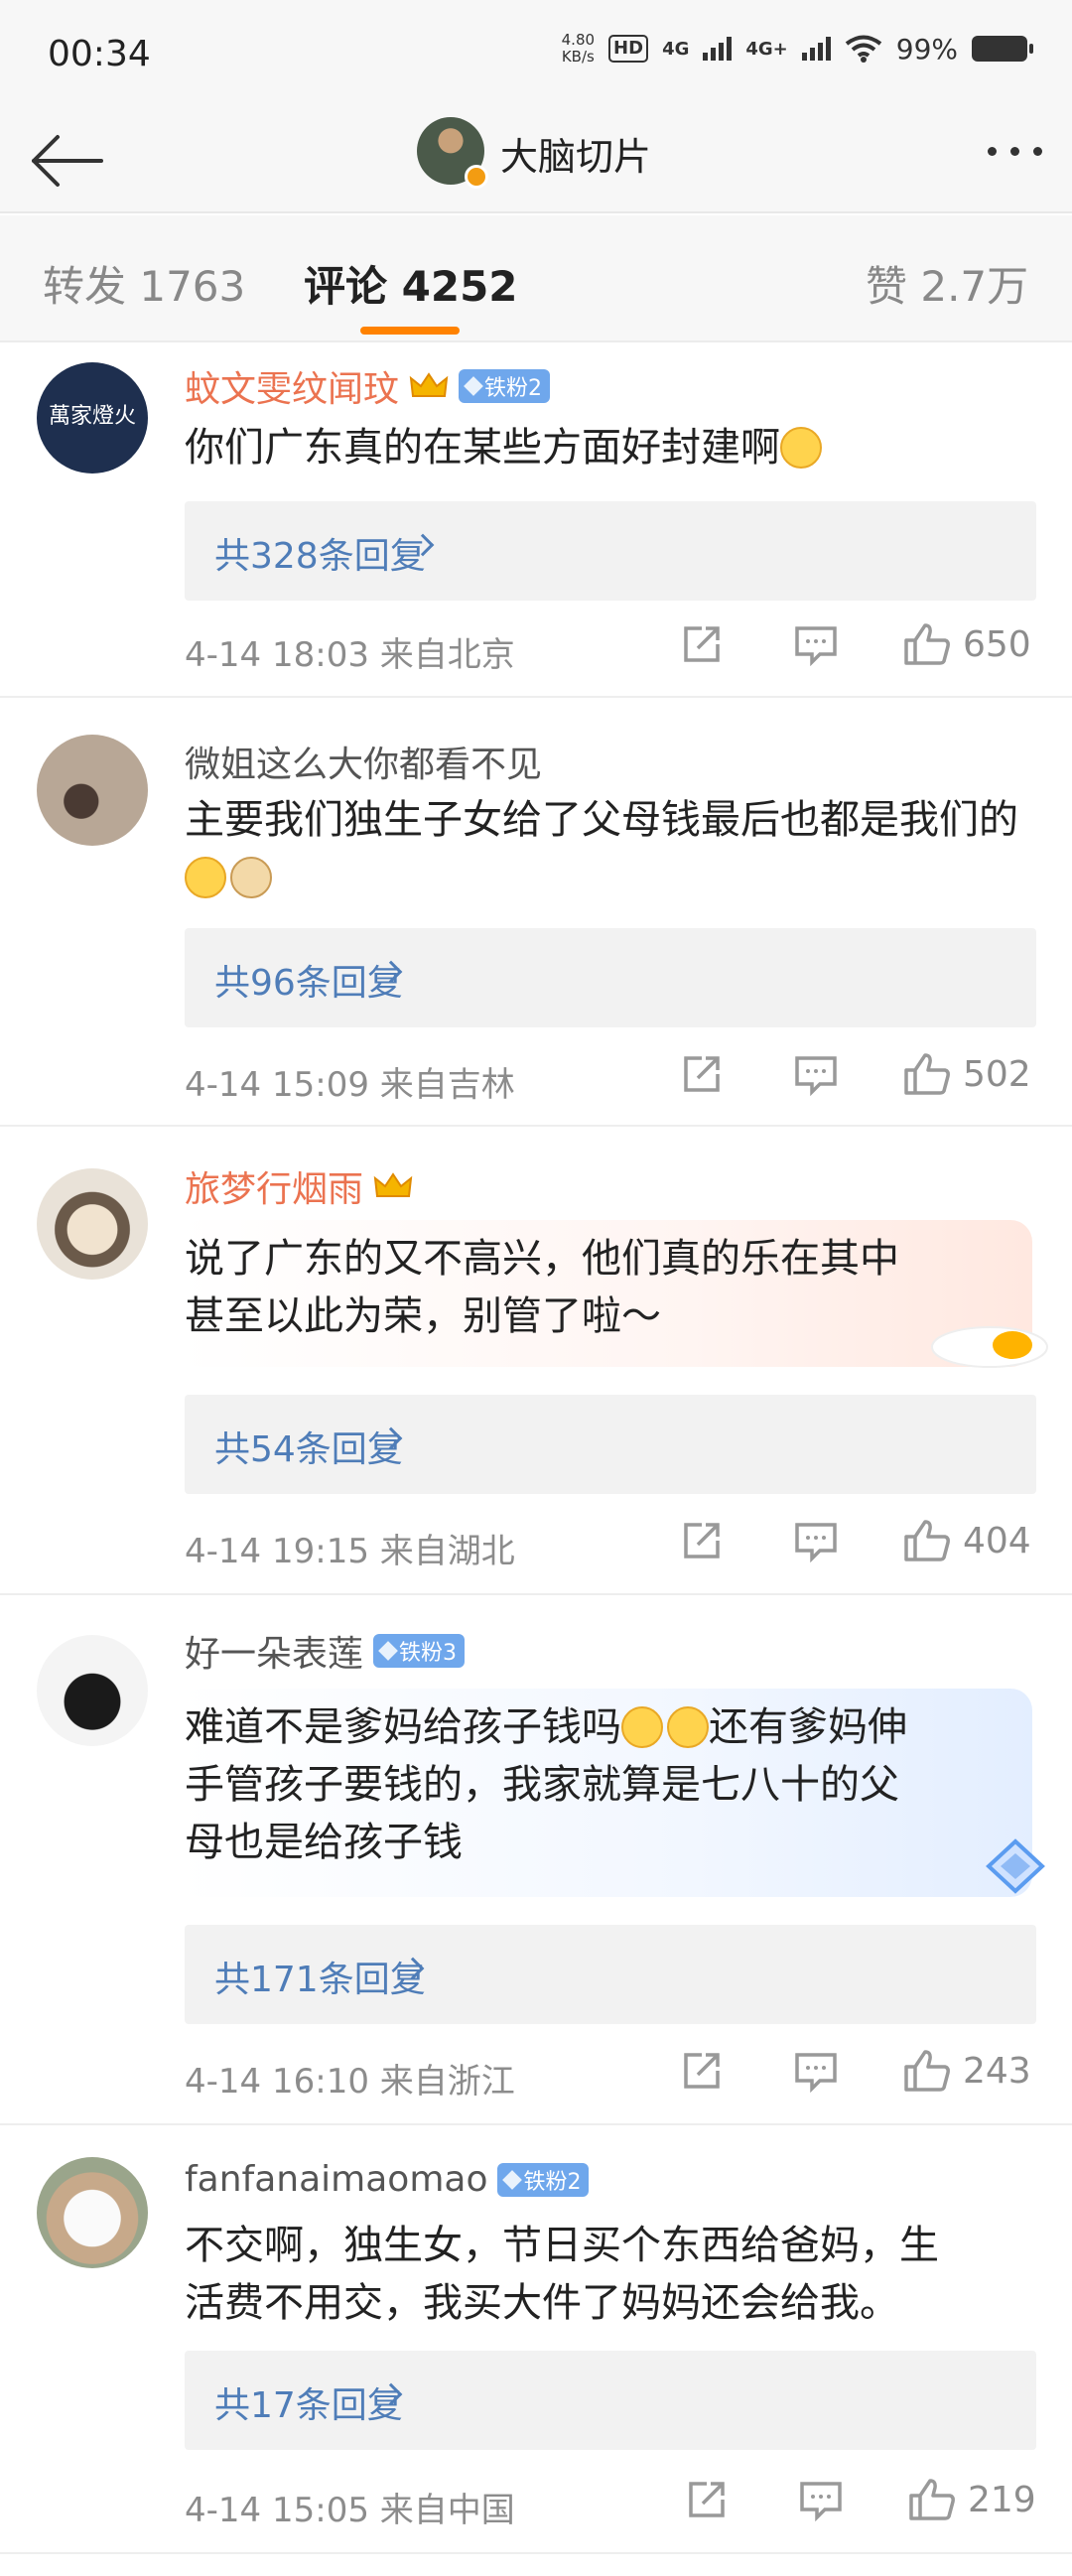 The width and height of the screenshot is (1072, 2576). I want to click on network-type-1: 4G, so click(676, 49).